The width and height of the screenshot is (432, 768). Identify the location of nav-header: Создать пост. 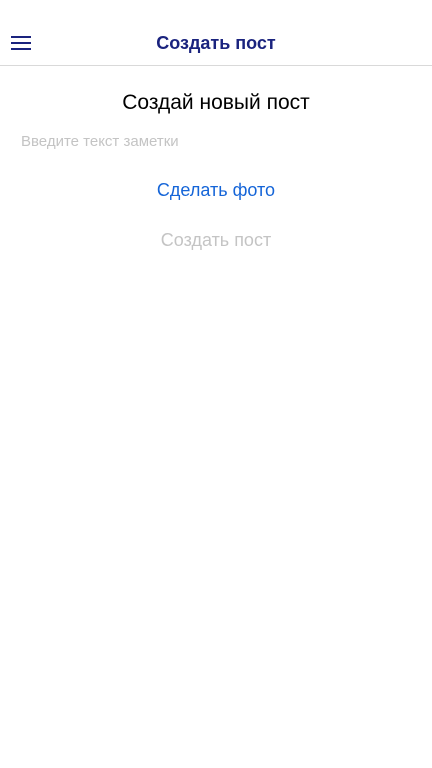
(216, 33).